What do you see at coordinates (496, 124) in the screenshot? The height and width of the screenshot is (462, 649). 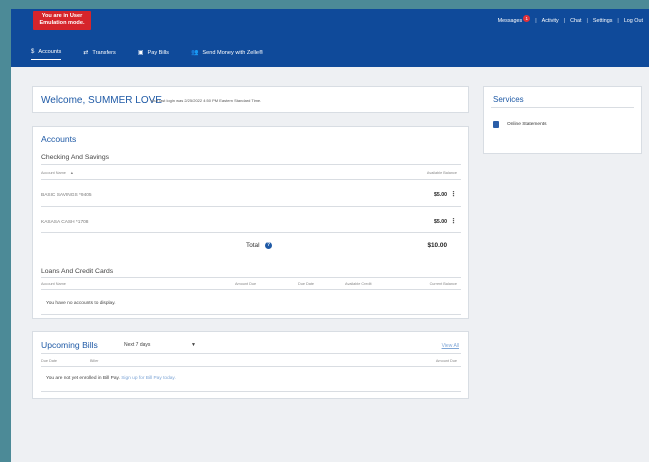 I see `document-icon` at bounding box center [496, 124].